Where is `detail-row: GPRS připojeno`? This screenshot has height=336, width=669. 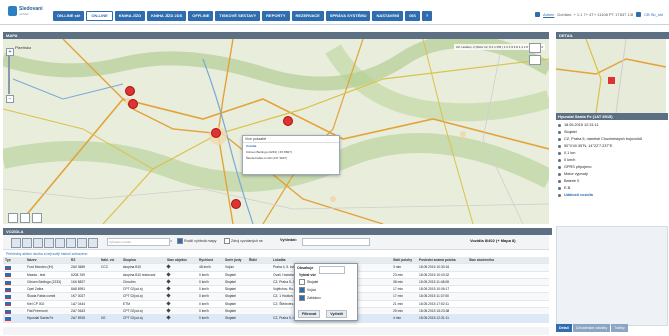
detail-row: GPRS připojeno is located at coordinates (612, 167).